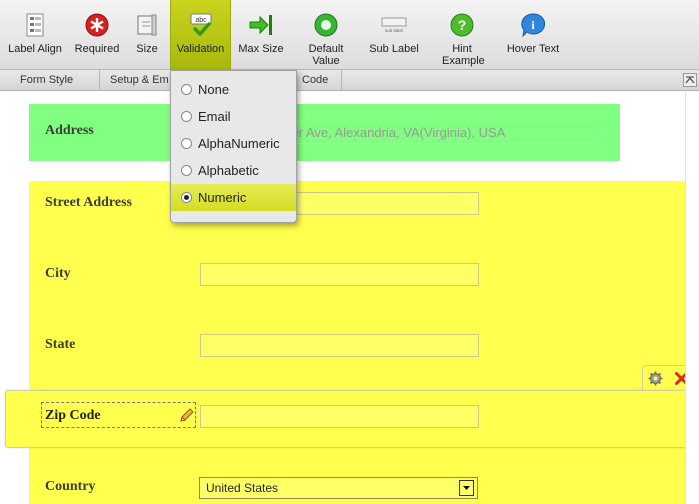 The width and height of the screenshot is (699, 504). Describe the element at coordinates (97, 49) in the screenshot. I see `required-label: Required` at that location.